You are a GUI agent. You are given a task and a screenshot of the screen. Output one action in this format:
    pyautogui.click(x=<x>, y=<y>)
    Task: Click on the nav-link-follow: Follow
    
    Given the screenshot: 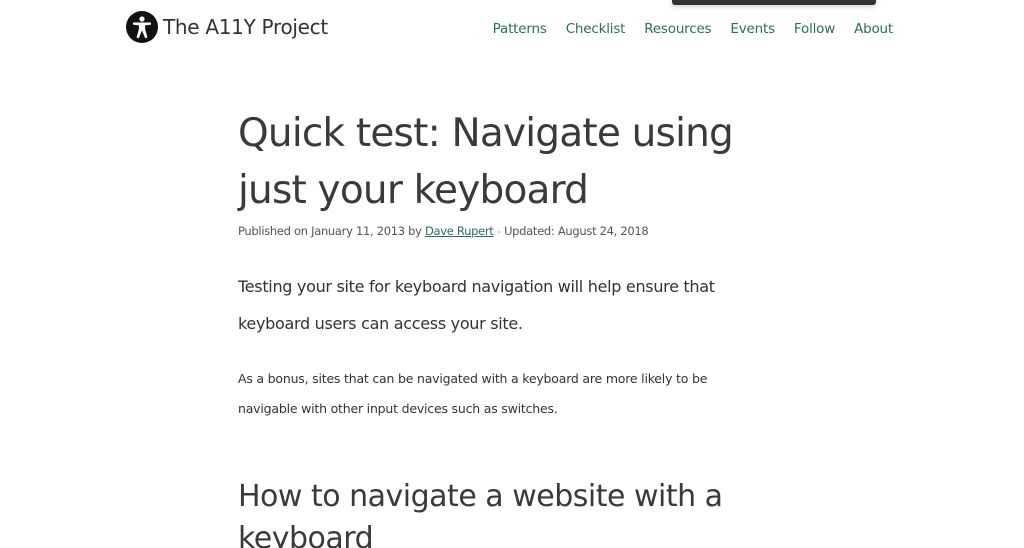 What is the action you would take?
    pyautogui.click(x=814, y=29)
    